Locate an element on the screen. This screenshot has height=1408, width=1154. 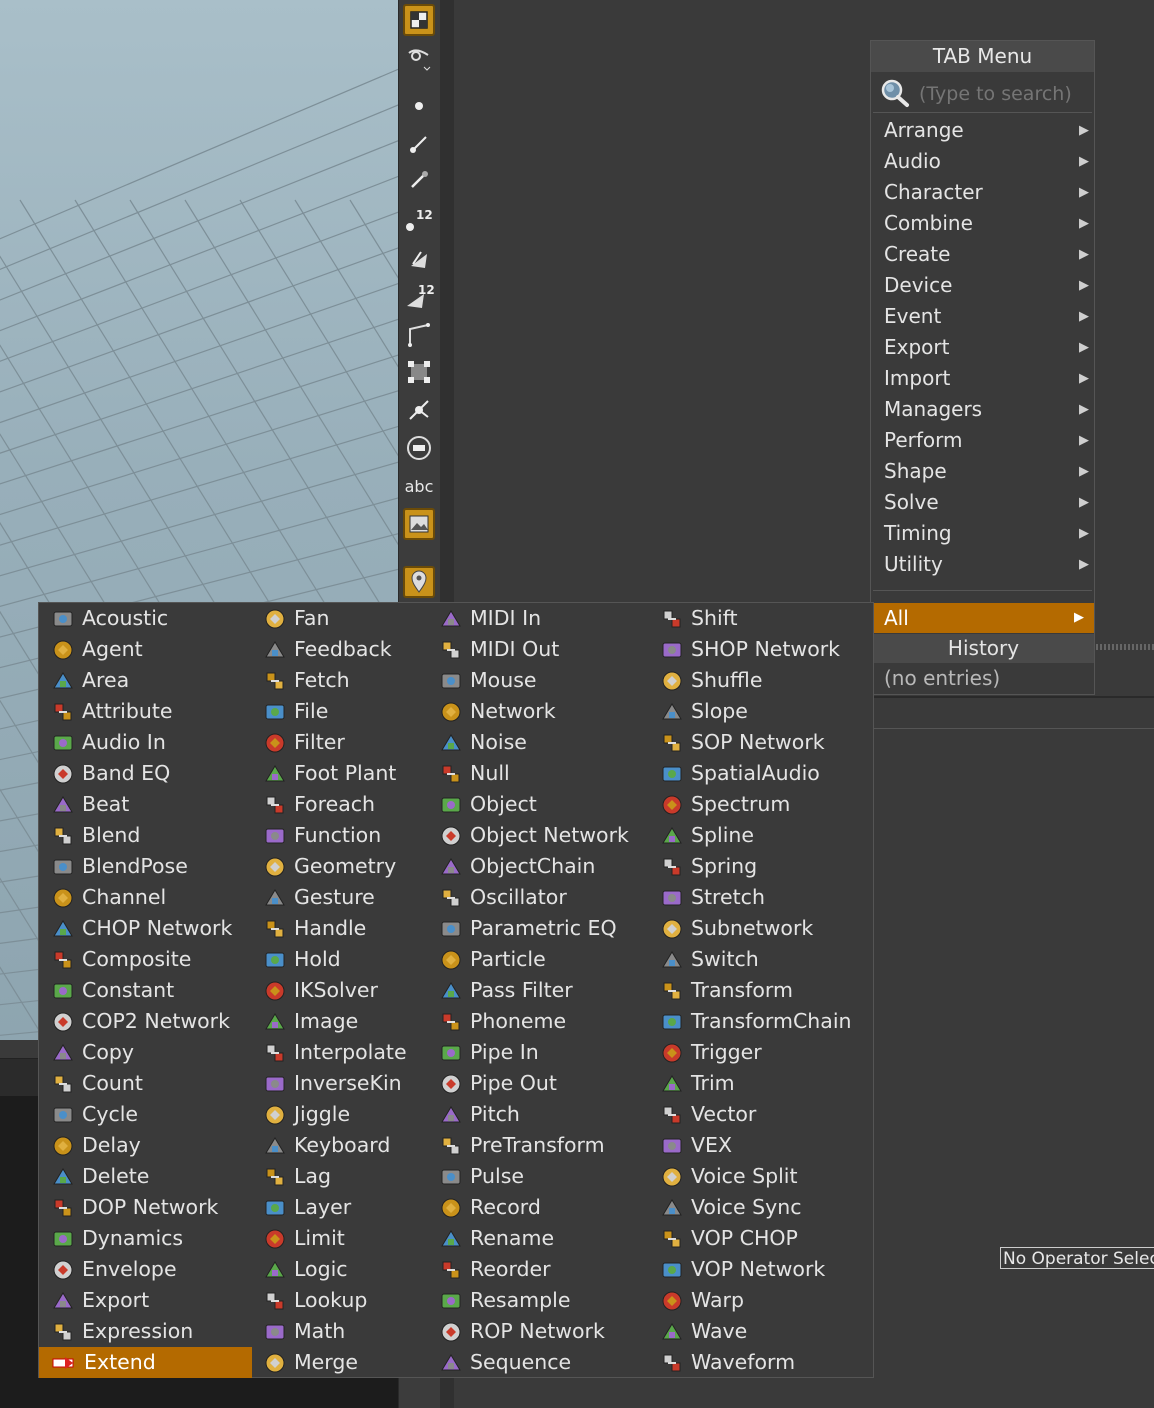
menu-item-mouse: Mouse is located at coordinates (546, 680).